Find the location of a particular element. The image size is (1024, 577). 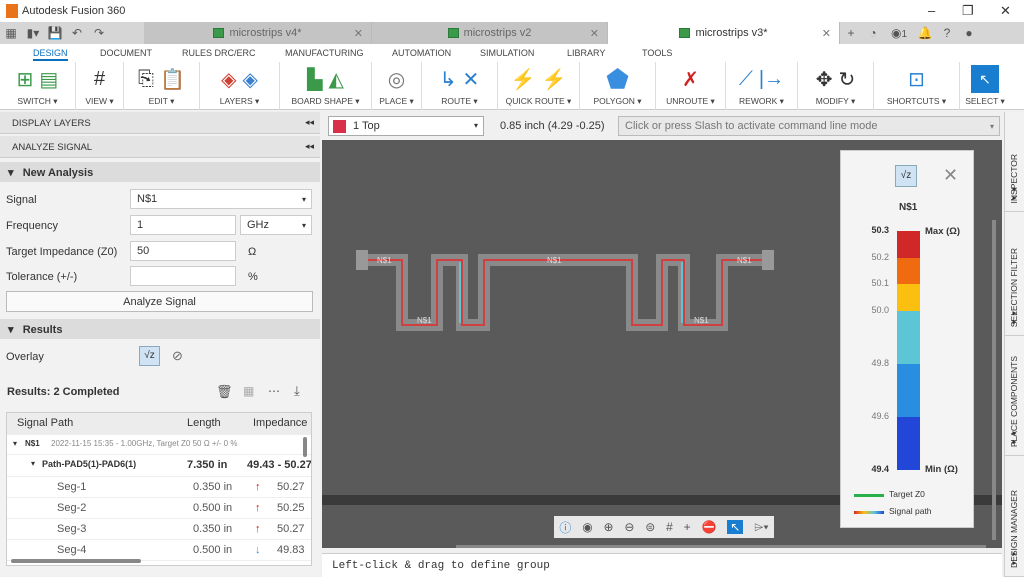

zoom-in-icon: ⊕ is located at coordinates (609, 527).